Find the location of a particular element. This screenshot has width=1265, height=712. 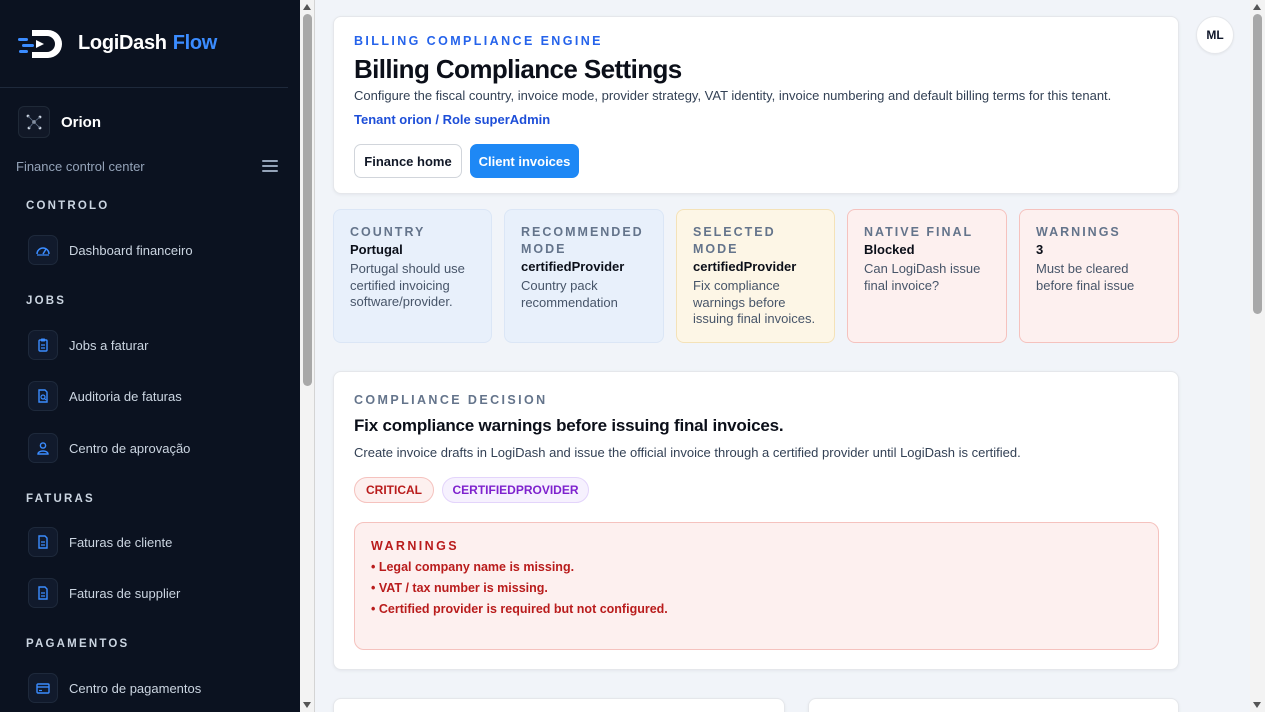

sidebar-item-centro-de-pagamentos: Centro de pagamentos is located at coordinates (100, 688).